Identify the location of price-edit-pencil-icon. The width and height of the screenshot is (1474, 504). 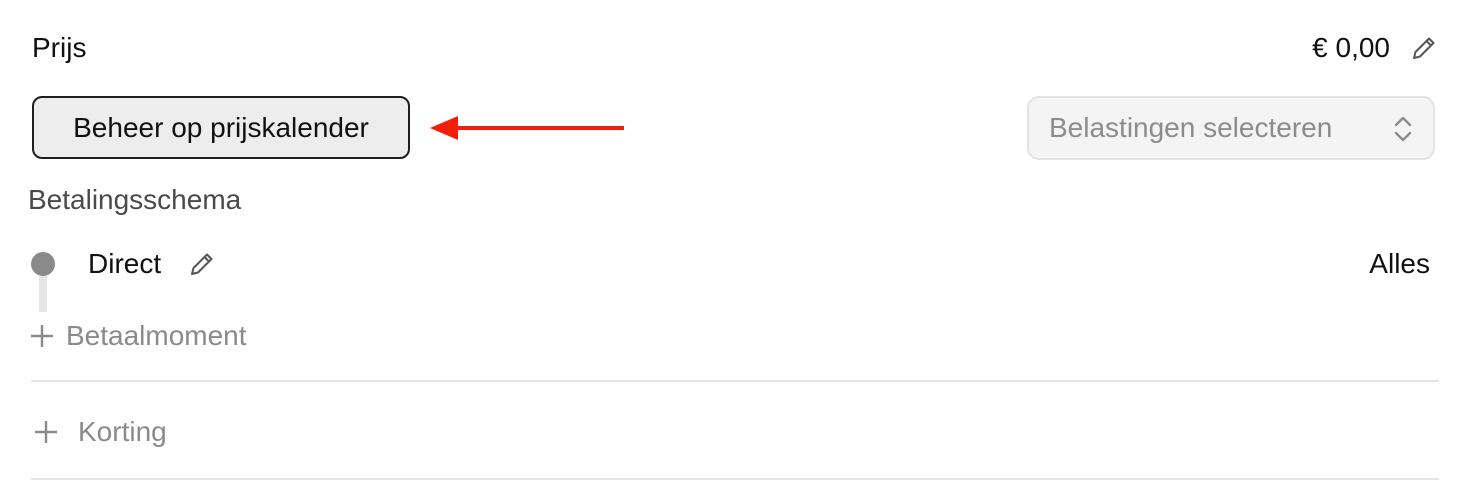
(1424, 48).